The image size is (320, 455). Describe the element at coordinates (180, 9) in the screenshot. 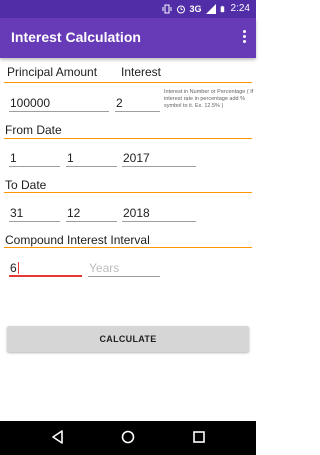

I see `alarm-icon` at that location.